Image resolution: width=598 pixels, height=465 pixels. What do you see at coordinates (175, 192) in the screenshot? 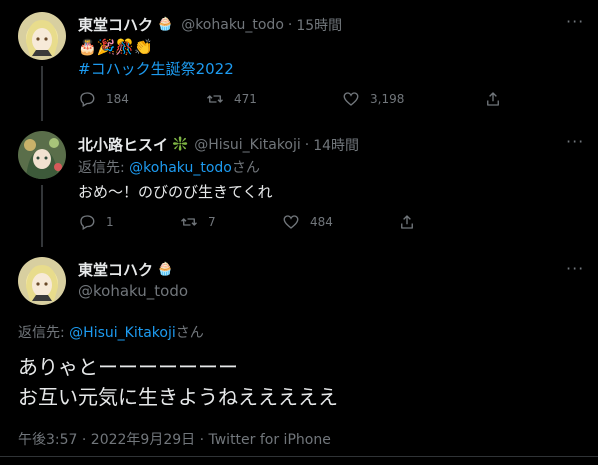
I see `tweet2-text: おめ～！のびのび生きてくれ` at bounding box center [175, 192].